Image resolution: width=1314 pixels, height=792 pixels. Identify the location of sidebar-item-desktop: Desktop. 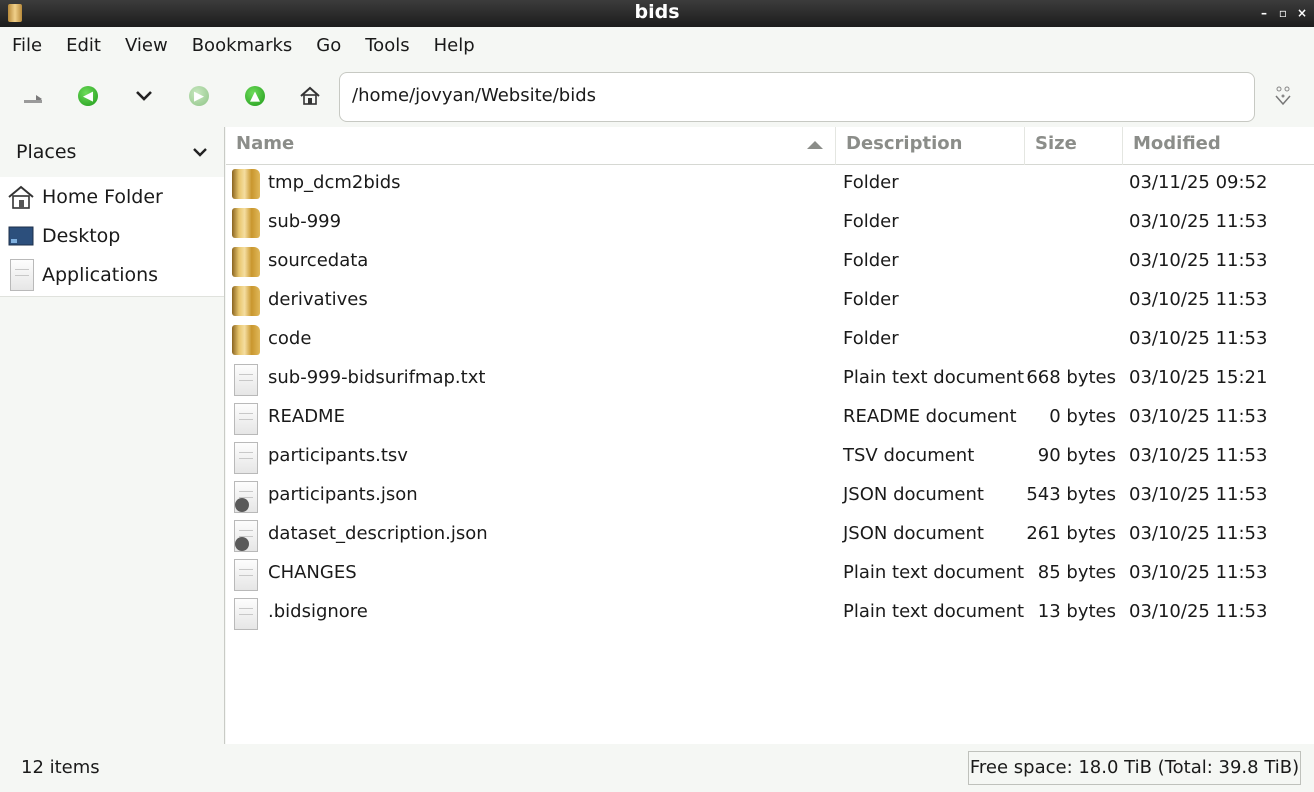
(112, 235).